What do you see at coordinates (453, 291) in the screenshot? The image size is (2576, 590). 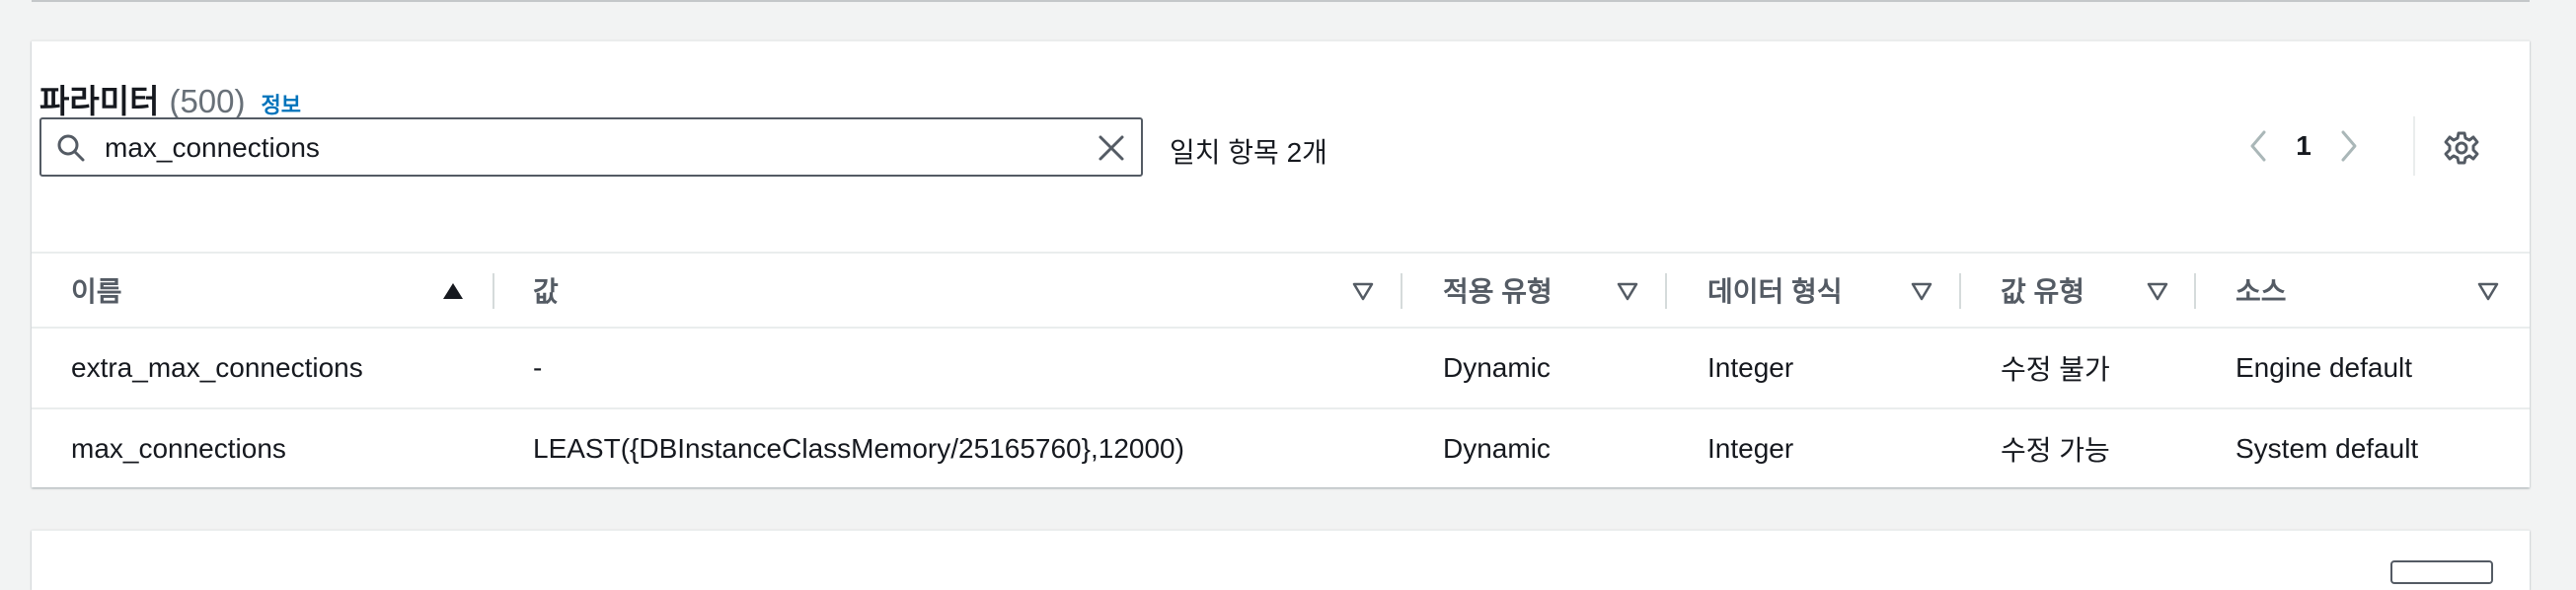 I see `sort-ascending-icon` at bounding box center [453, 291].